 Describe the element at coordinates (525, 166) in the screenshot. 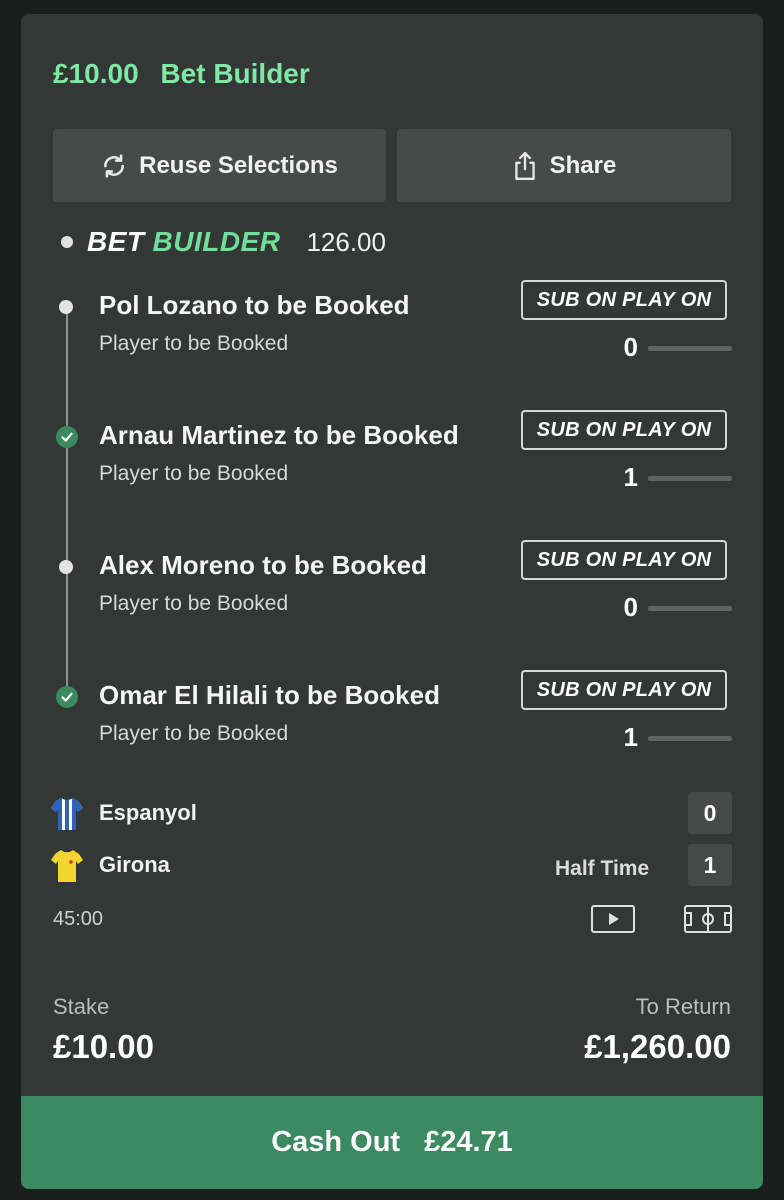

I see `share-icon` at that location.